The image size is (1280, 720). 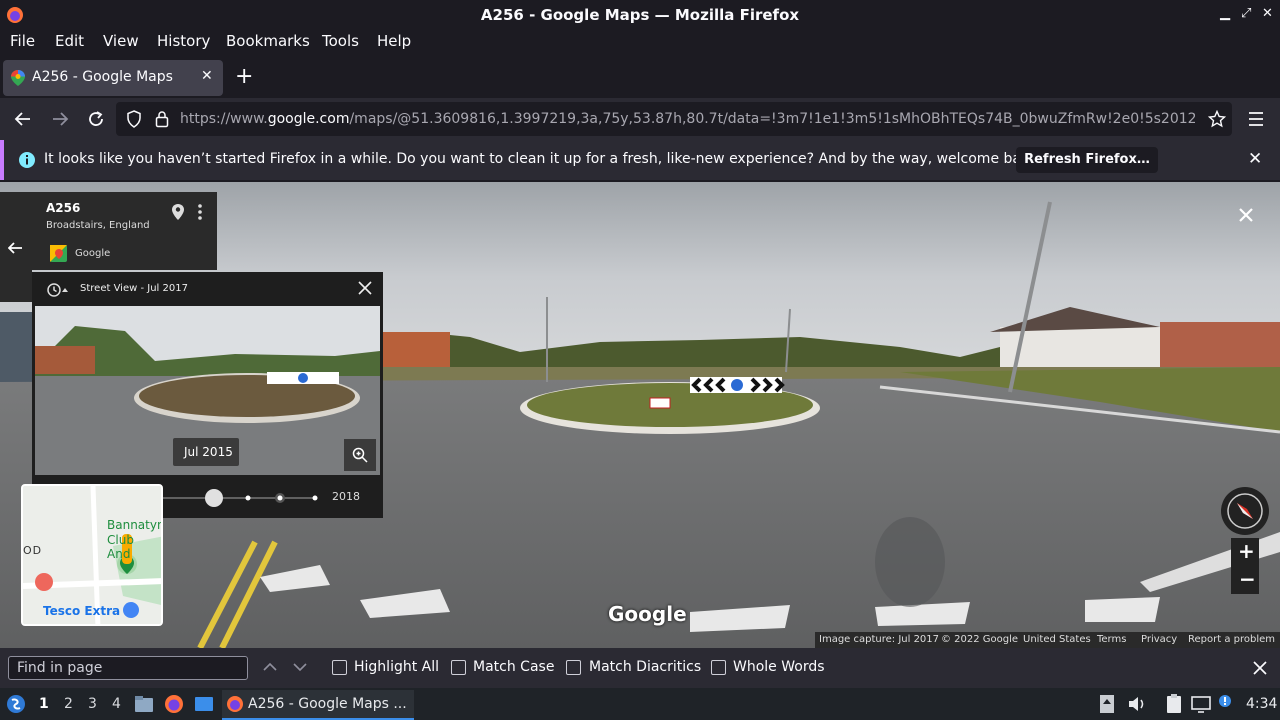 I want to click on reload-icon, so click(x=96, y=119).